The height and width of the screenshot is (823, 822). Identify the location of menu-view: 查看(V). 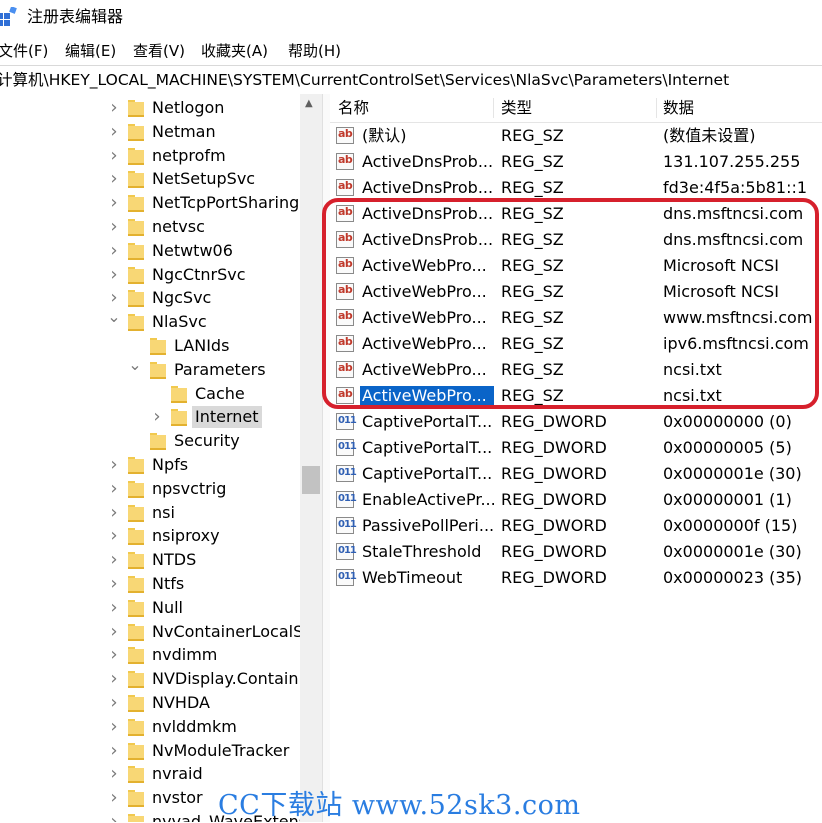
(159, 51).